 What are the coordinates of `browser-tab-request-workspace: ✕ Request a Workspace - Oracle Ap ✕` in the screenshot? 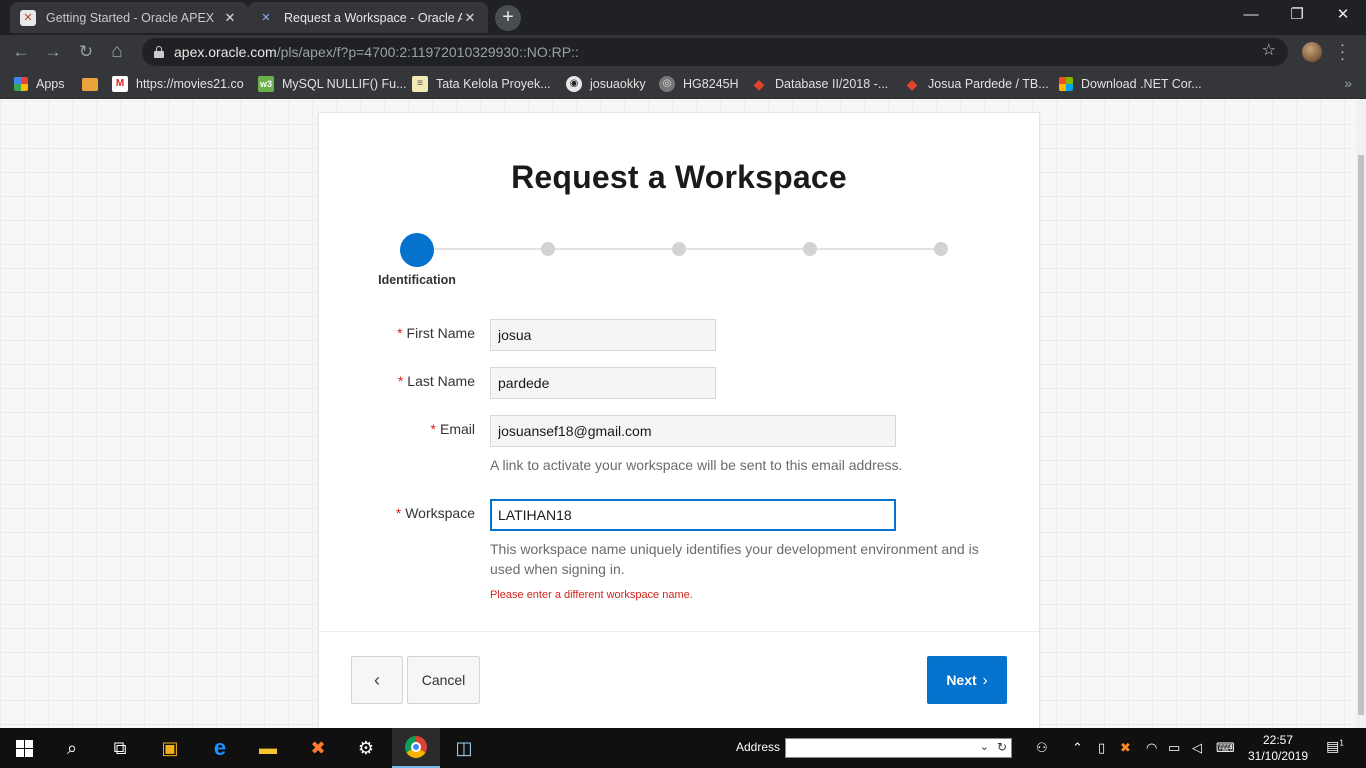 It's located at (368, 17).